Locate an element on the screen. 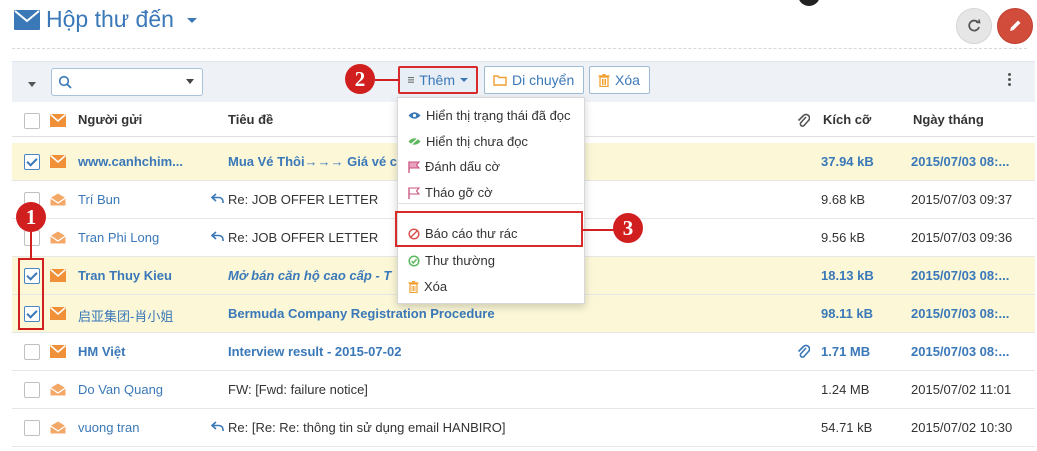 The height and width of the screenshot is (451, 1037). check-circle-icon is located at coordinates (414, 260).